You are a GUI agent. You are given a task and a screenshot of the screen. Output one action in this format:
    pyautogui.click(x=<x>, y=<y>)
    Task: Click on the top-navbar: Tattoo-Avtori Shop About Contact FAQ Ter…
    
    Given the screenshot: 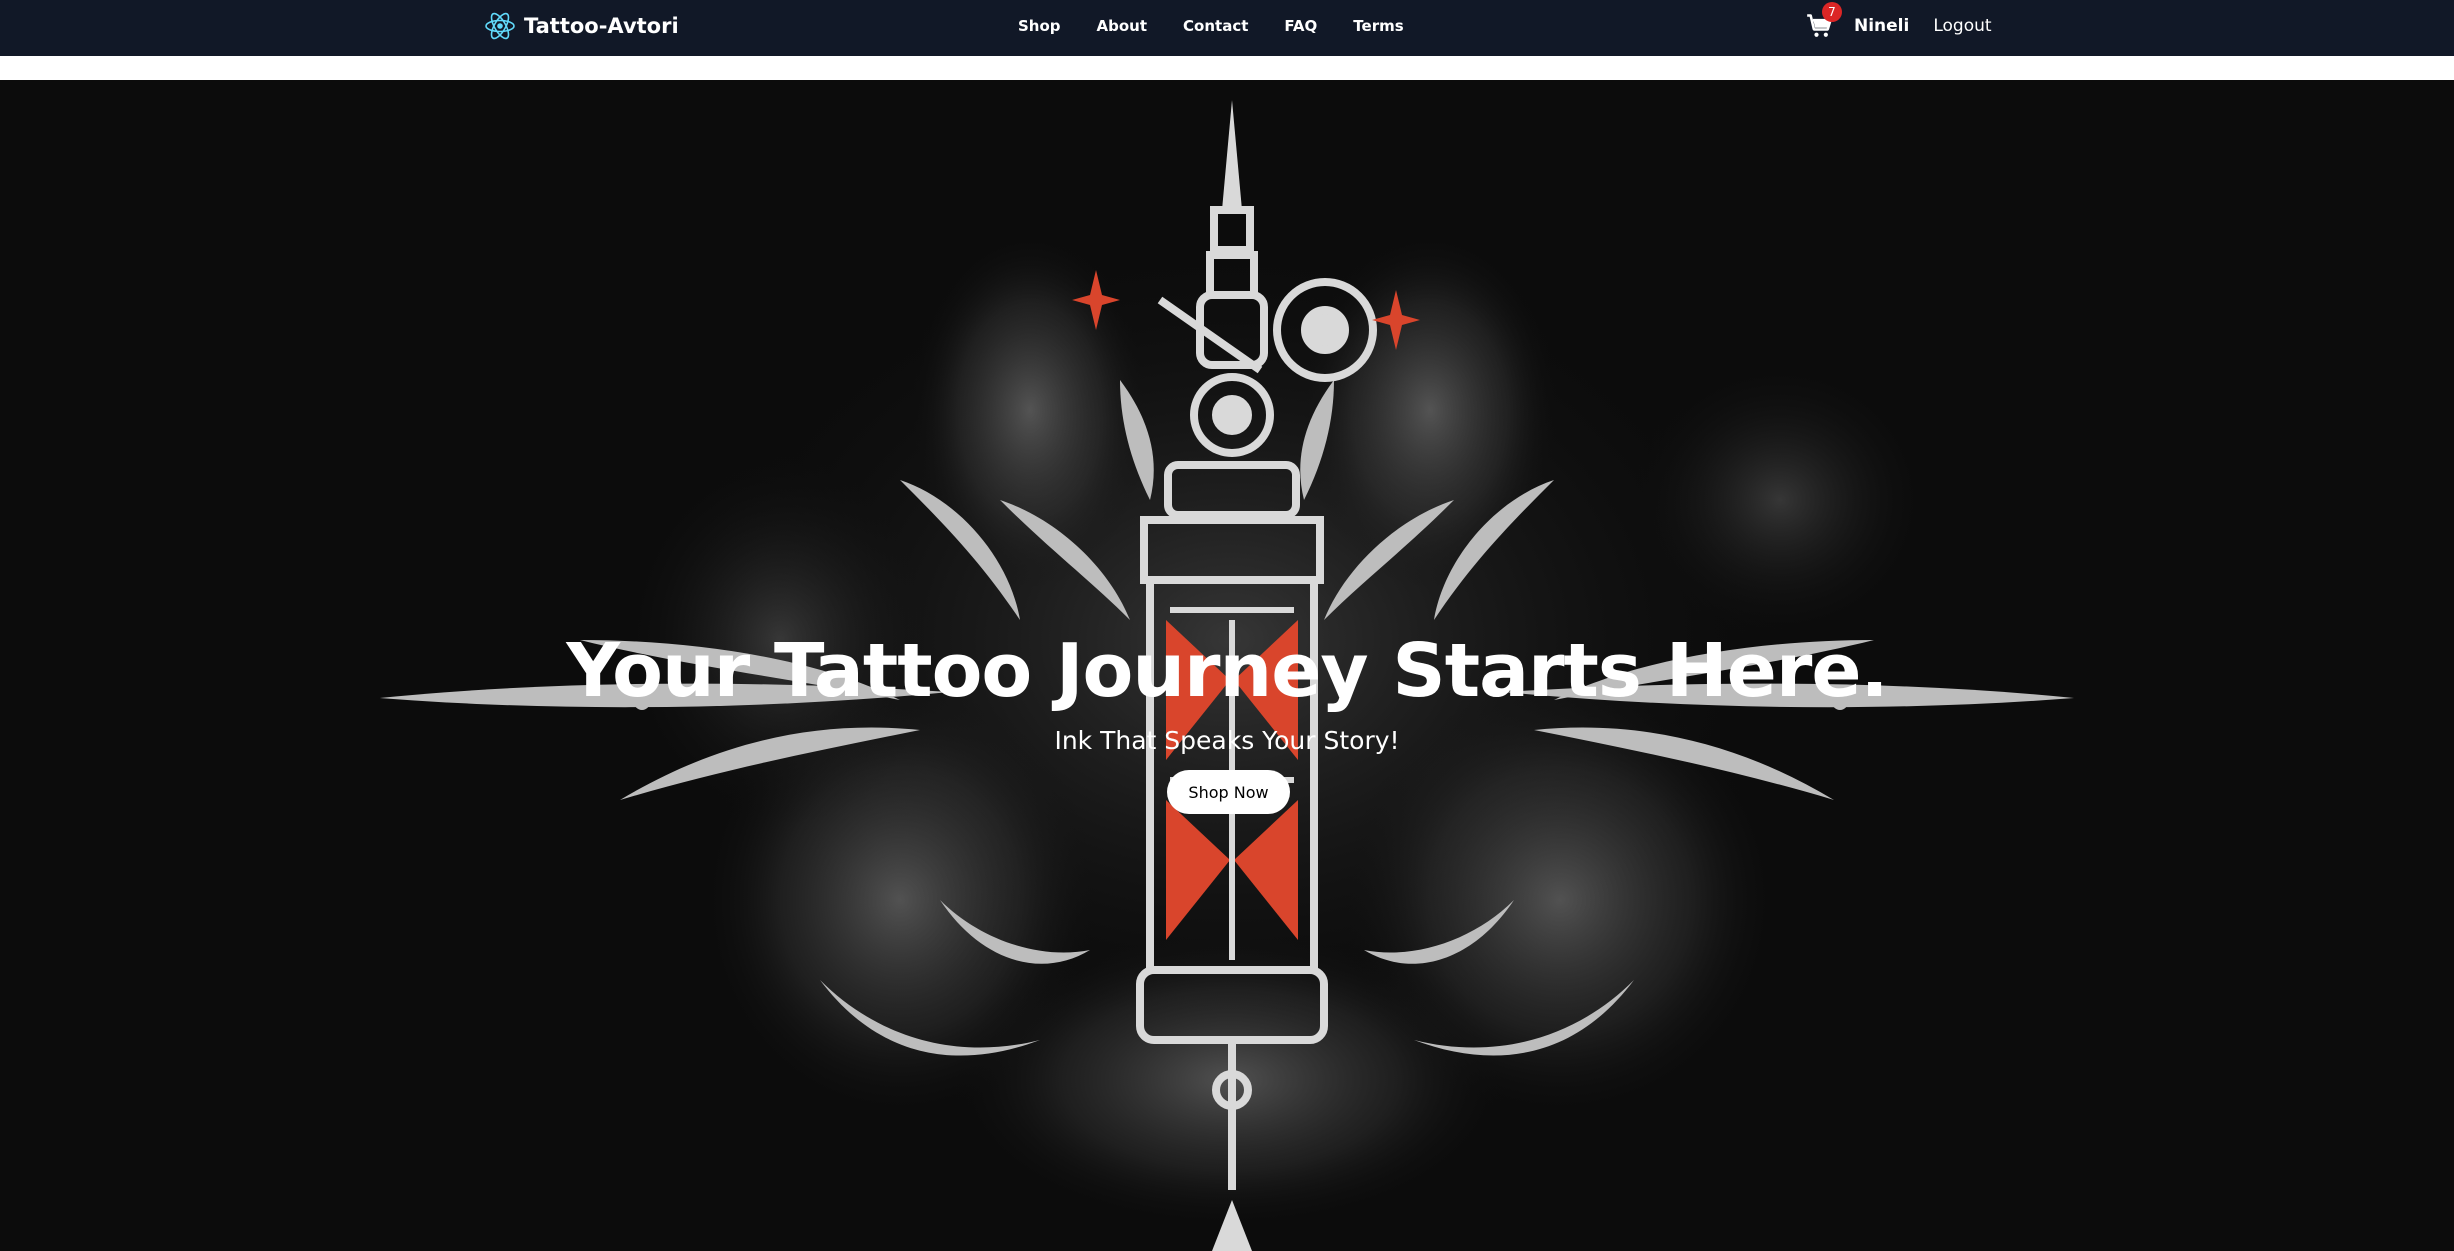 What is the action you would take?
    pyautogui.click(x=1227, y=28)
    